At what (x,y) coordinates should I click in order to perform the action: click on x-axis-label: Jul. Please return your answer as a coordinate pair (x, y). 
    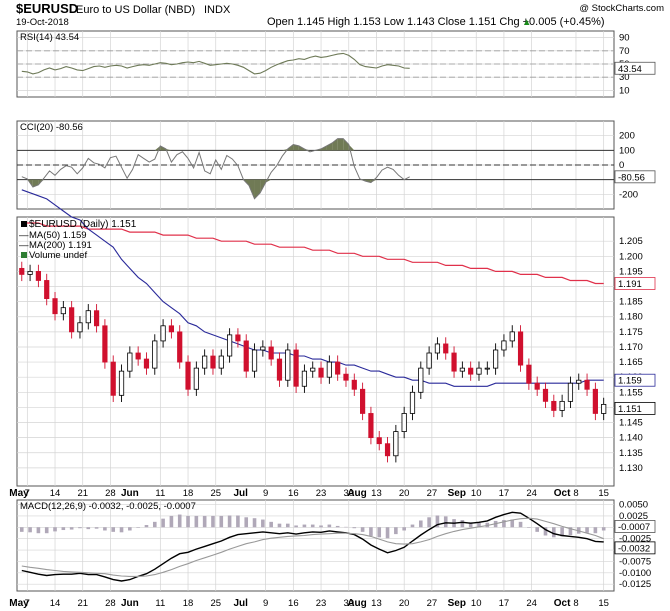
    Looking at the image, I should click on (240, 493).